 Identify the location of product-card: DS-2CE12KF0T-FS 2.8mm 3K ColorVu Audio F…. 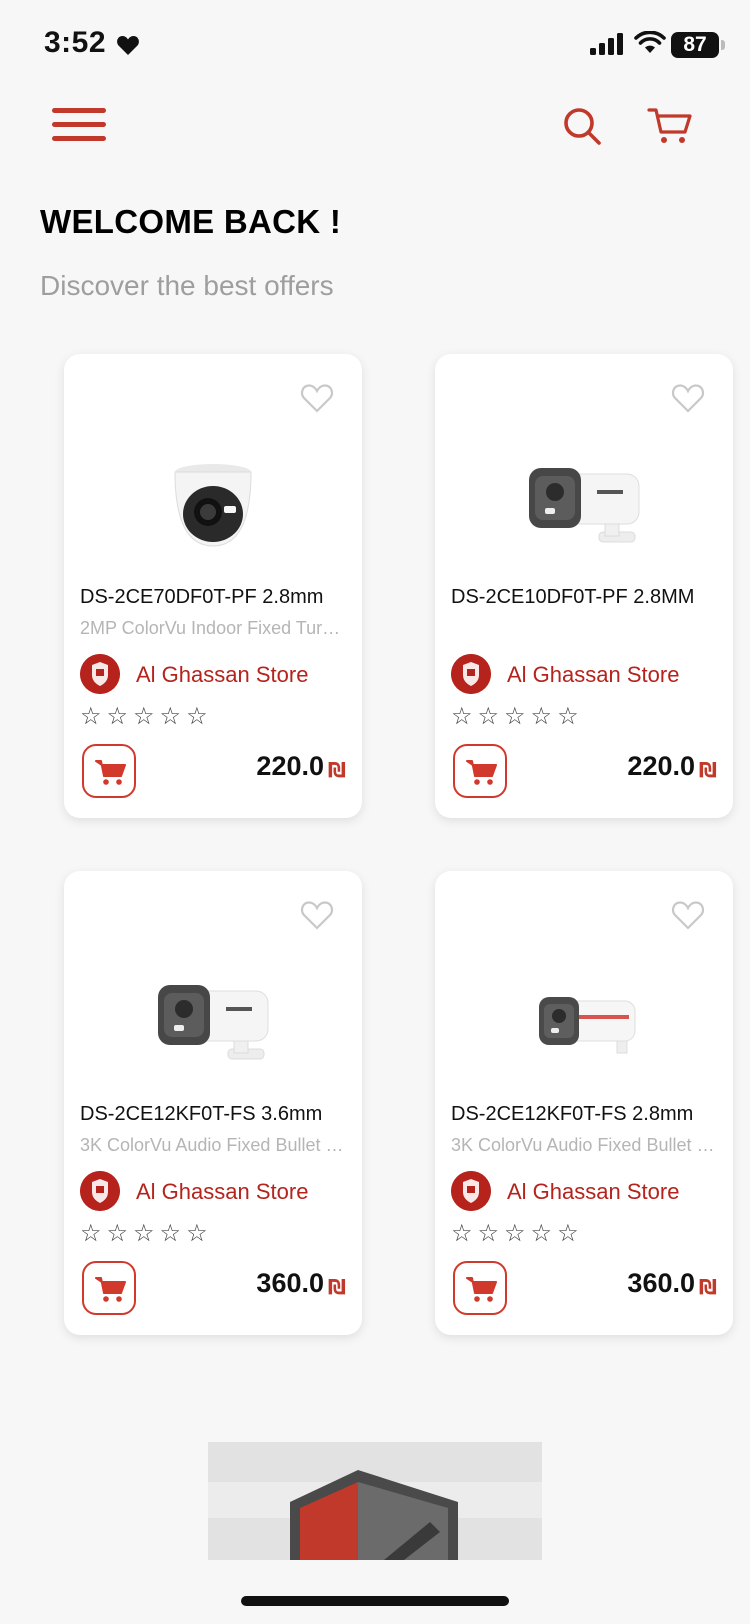
(584, 1103).